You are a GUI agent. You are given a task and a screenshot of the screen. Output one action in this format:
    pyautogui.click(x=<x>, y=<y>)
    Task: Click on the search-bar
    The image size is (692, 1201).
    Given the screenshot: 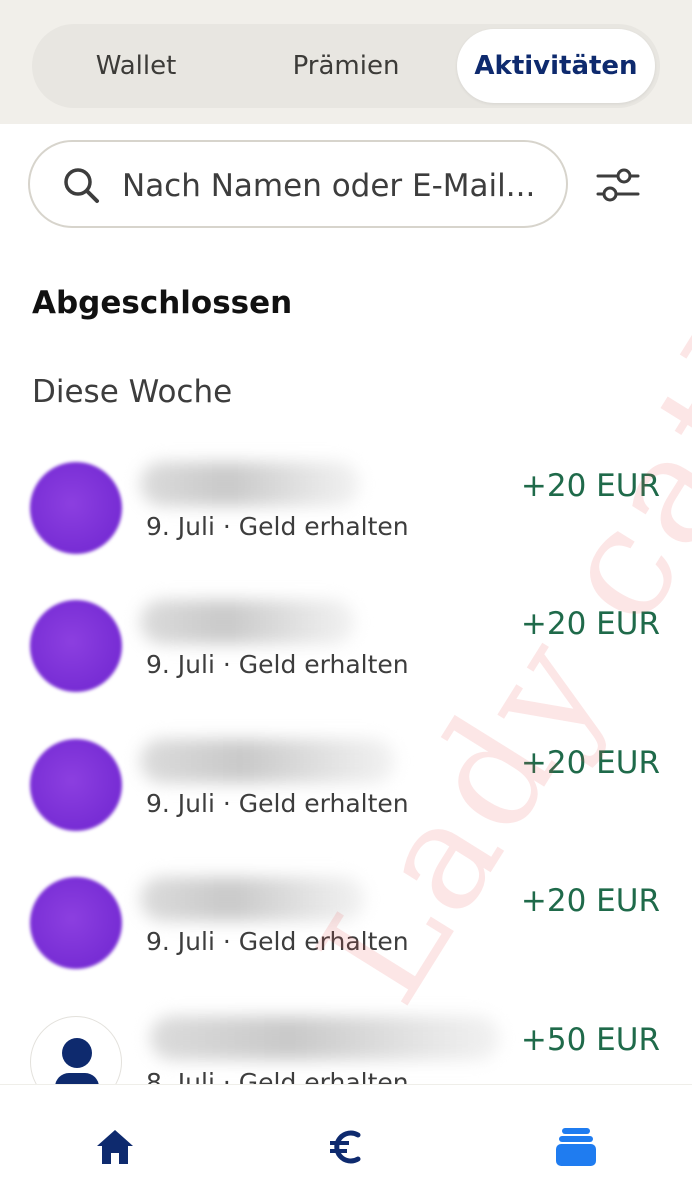 What is the action you would take?
    pyautogui.click(x=298, y=184)
    